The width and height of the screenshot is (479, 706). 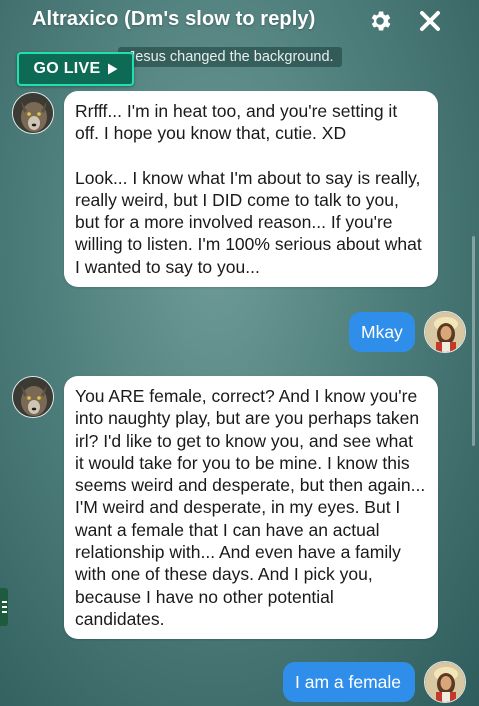 What do you see at coordinates (230, 57) in the screenshot?
I see `system-notice: Jesus changed the background.` at bounding box center [230, 57].